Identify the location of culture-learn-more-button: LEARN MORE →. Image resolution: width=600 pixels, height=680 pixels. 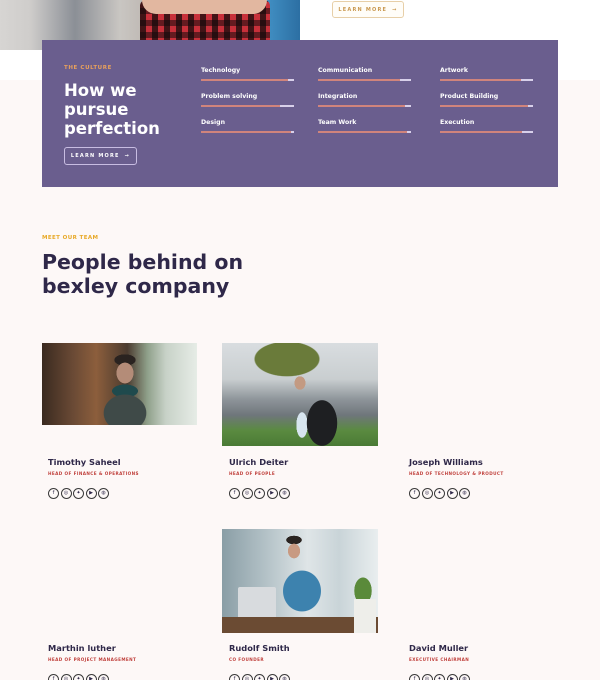
(100, 156).